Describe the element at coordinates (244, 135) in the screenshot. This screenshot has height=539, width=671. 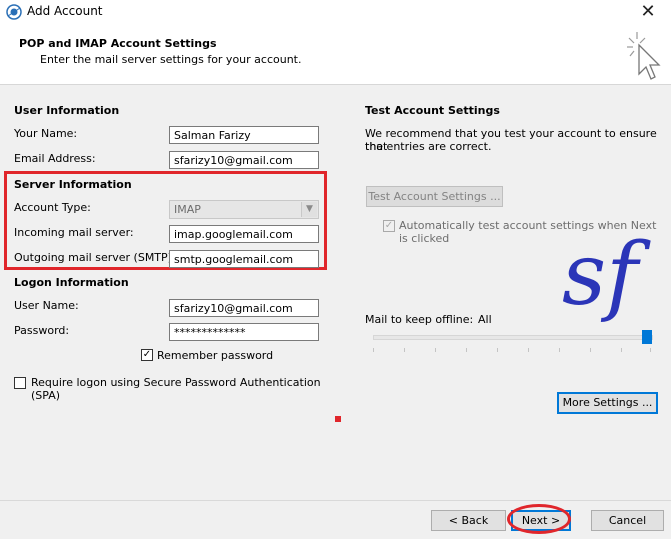
I see `your-name-input: Salman Farizy` at that location.